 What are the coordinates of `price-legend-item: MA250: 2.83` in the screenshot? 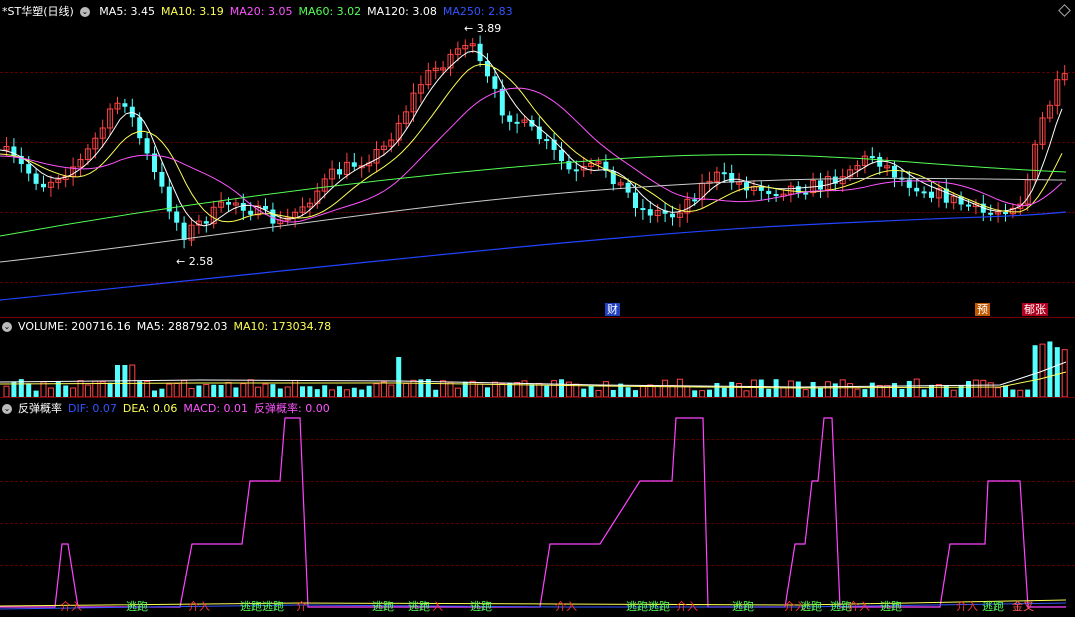 It's located at (477, 11).